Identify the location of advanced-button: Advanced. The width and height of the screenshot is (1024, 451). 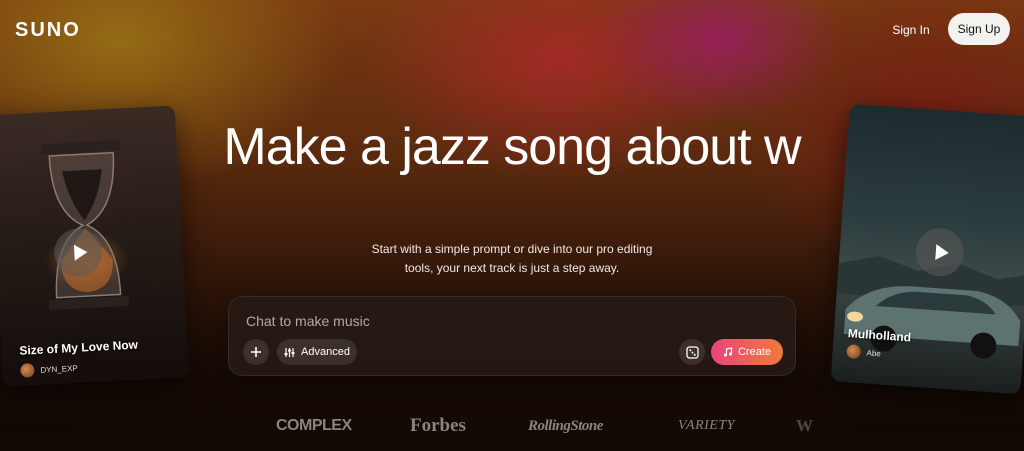
(317, 352).